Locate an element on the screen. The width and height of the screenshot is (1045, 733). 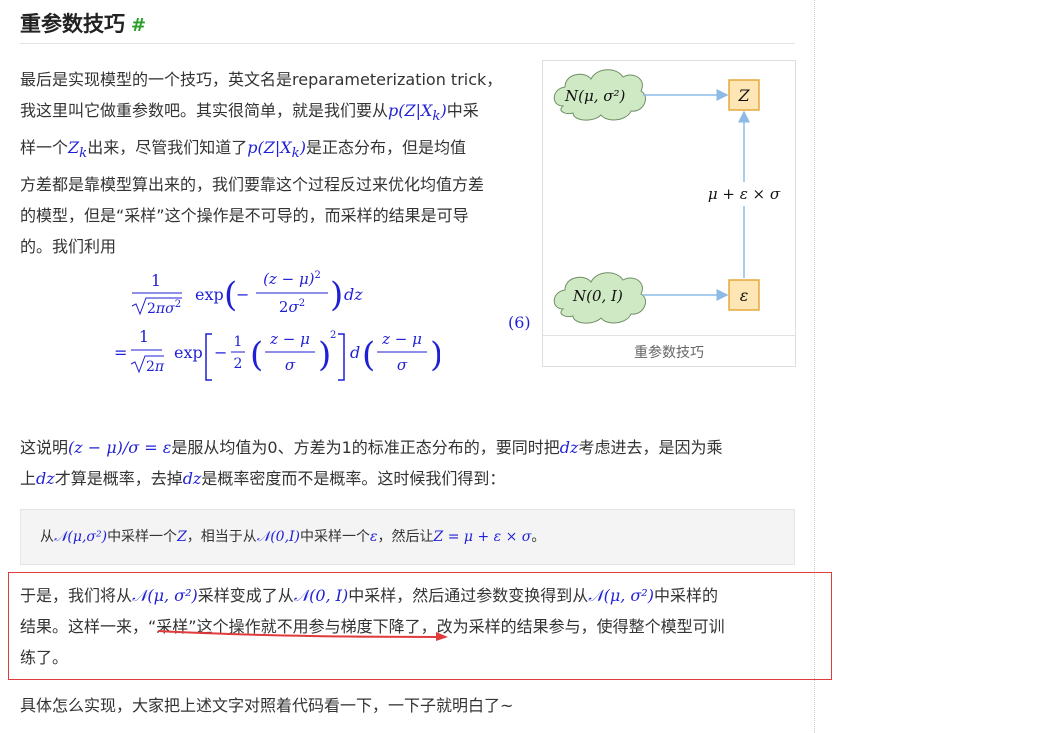
cloud-normal-mu-sigma: N(μ, σ²) is located at coordinates (599, 95).